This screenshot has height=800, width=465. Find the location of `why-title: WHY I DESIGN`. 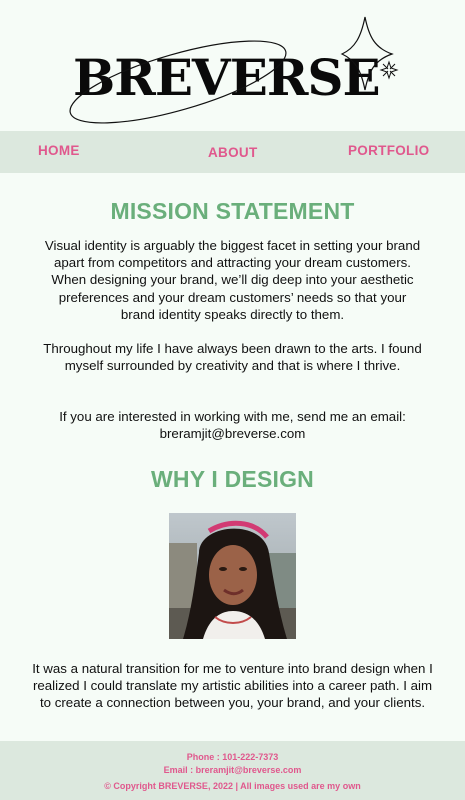

why-title: WHY I DESIGN is located at coordinates (232, 479).